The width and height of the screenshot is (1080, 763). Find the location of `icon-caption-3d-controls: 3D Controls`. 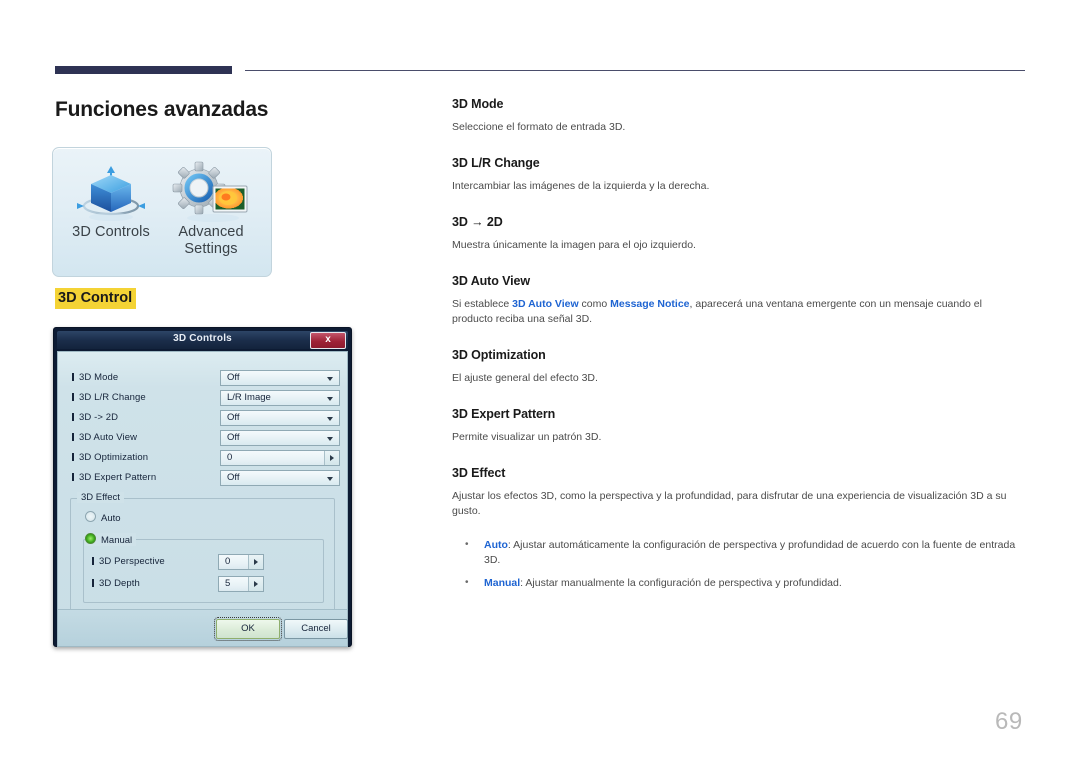

icon-caption-3d-controls: 3D Controls is located at coordinates (111, 232).